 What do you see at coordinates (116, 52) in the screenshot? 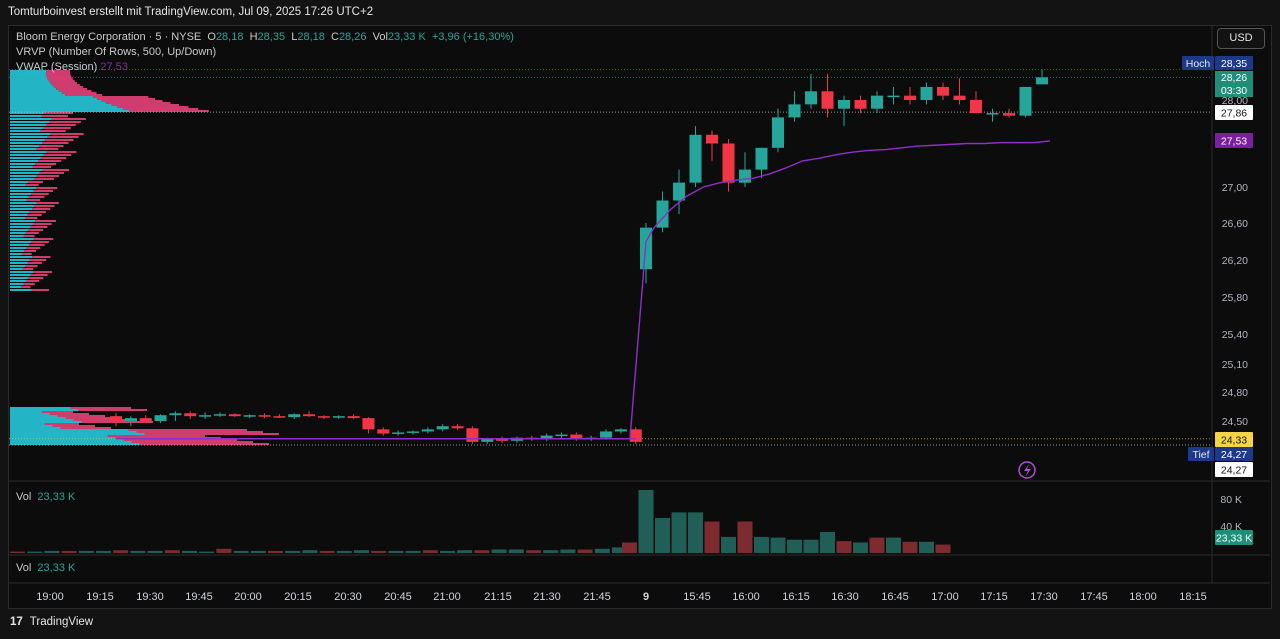
I see `vrvp-legend: VRVP (Number Of Rows, 500, Up/Down)` at bounding box center [116, 52].